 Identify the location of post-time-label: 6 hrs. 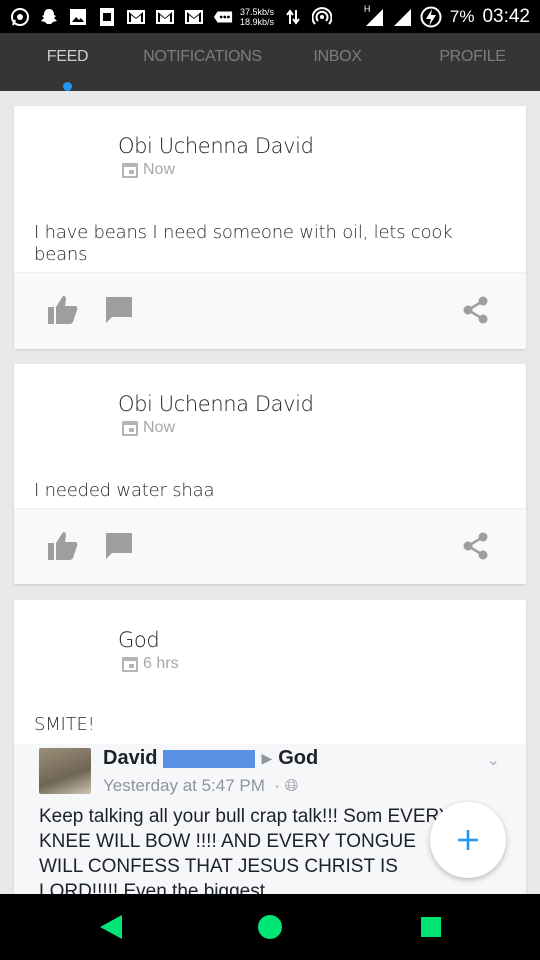
(161, 663).